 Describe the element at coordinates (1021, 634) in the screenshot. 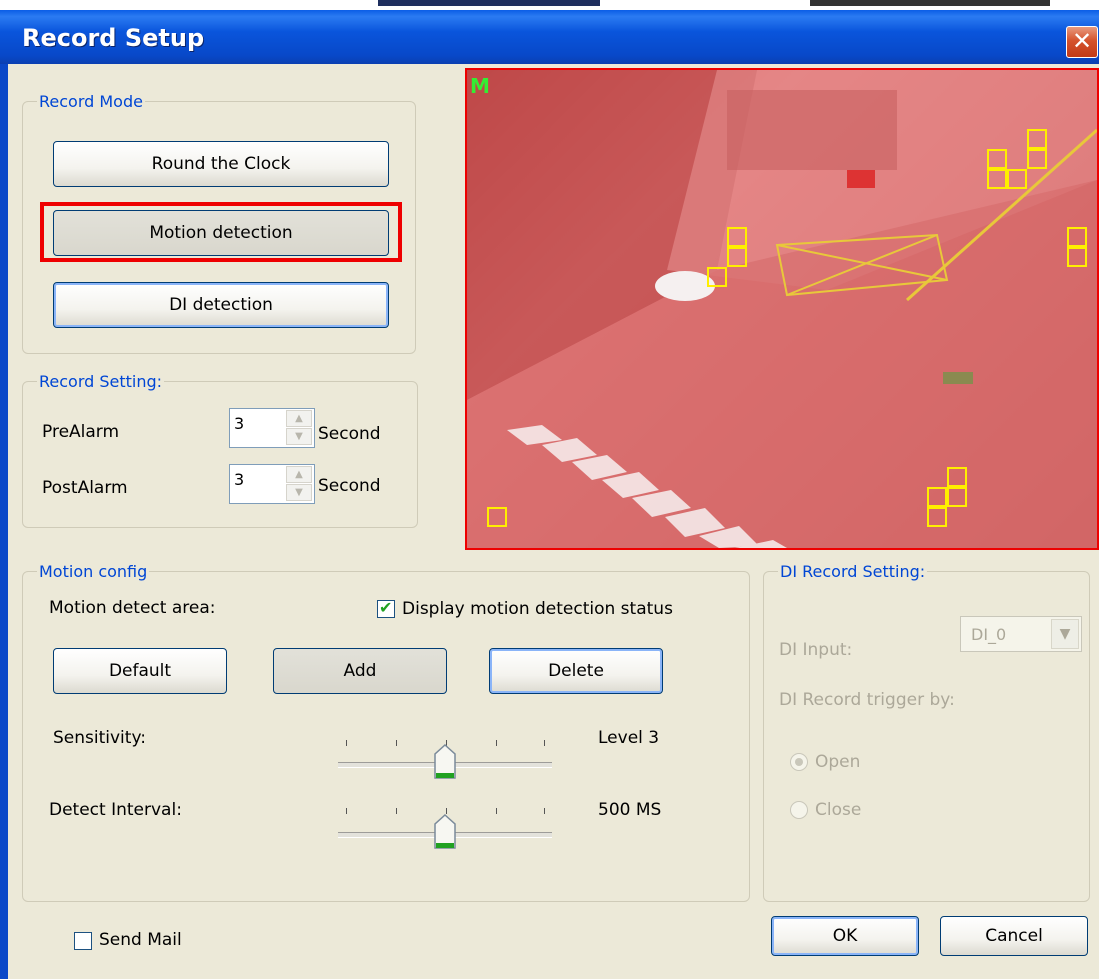

I see `di-input-select: DI_0 ▼` at that location.